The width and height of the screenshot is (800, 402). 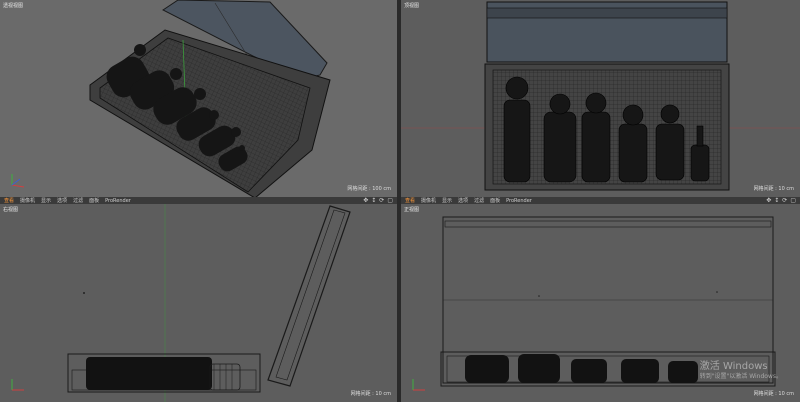 What do you see at coordinates (370, 394) in the screenshot?
I see `grid-spacing-right: 网格间距 : 10 cm` at bounding box center [370, 394].